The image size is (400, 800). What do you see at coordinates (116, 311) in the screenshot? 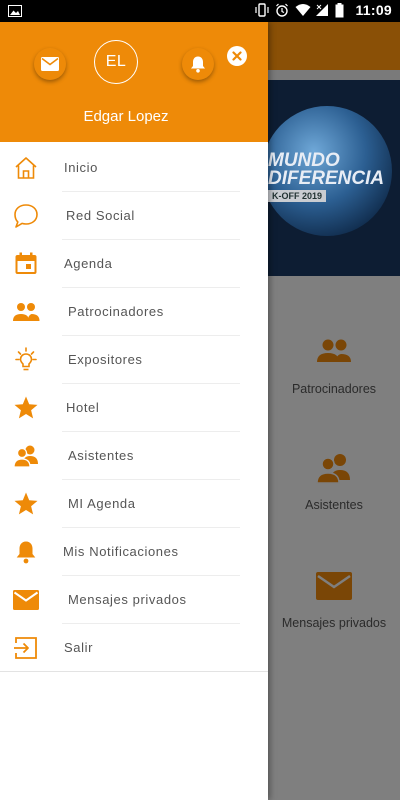
I see `menu-item-label: Patrocinadores` at bounding box center [116, 311].